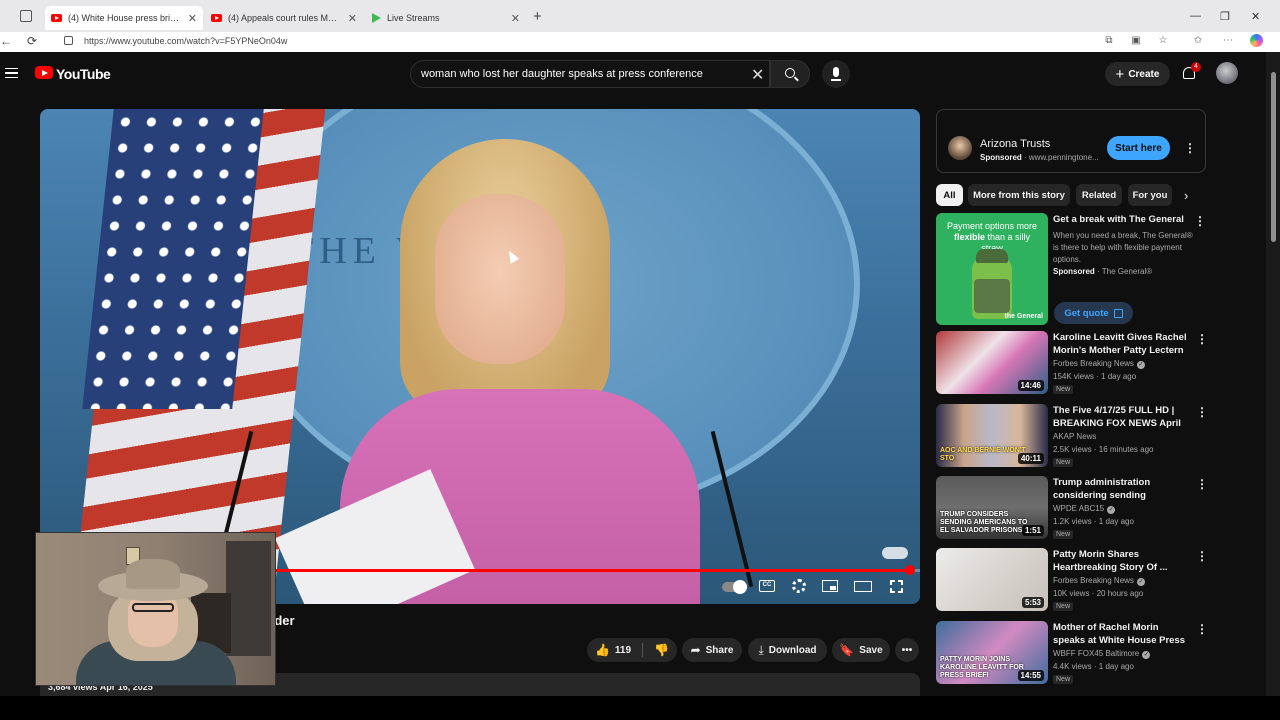  Describe the element at coordinates (907, 650) in the screenshot. I see `more-actions-button: •••` at that location.